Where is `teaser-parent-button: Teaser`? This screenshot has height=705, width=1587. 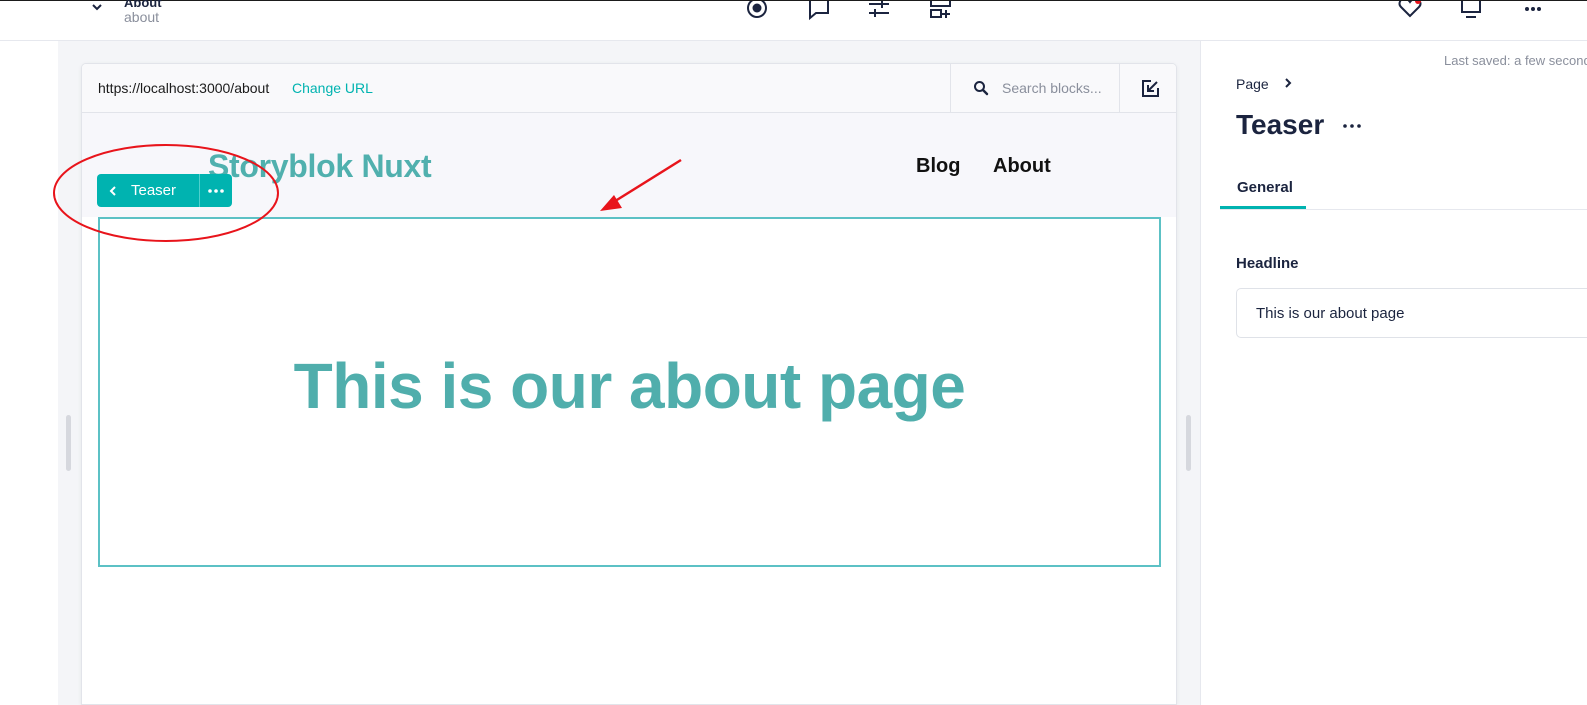
teaser-parent-button: Teaser is located at coordinates (148, 190).